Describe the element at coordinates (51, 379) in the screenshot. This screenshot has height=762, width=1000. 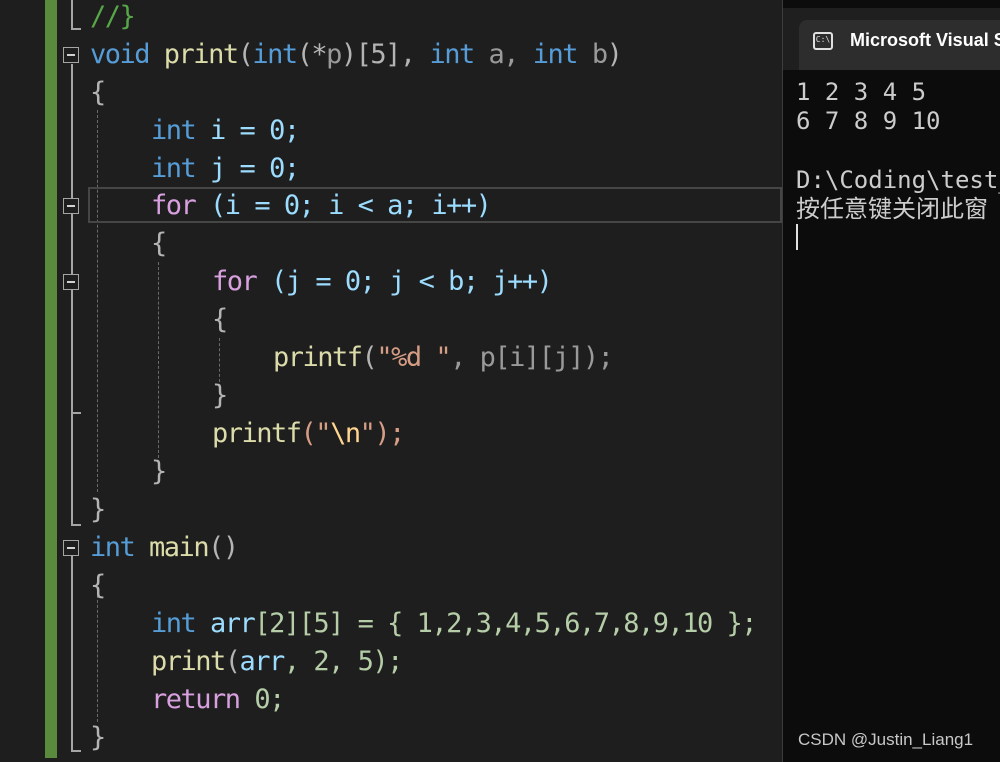
I see `change-tracking-bar` at that location.